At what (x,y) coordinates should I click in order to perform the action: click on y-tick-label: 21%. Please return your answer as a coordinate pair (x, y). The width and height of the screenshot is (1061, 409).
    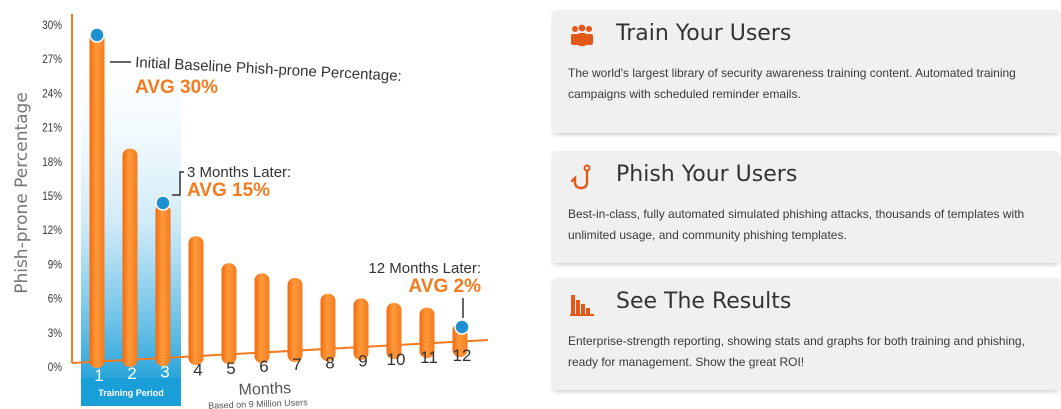
    Looking at the image, I should click on (52, 128).